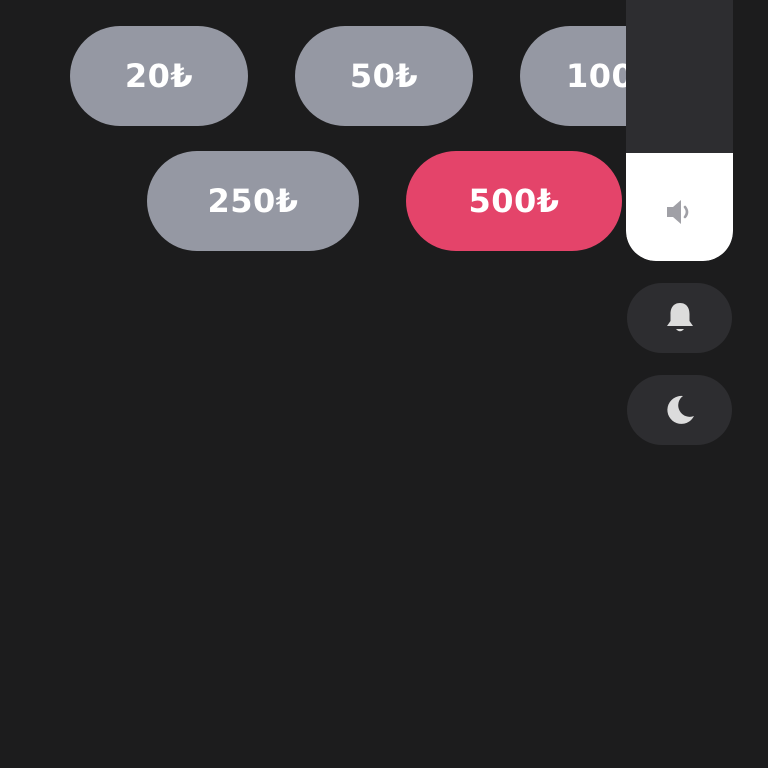 Image resolution: width=768 pixels, height=768 pixels. What do you see at coordinates (159, 76) in the screenshot?
I see `amount-button-20: 20₺` at bounding box center [159, 76].